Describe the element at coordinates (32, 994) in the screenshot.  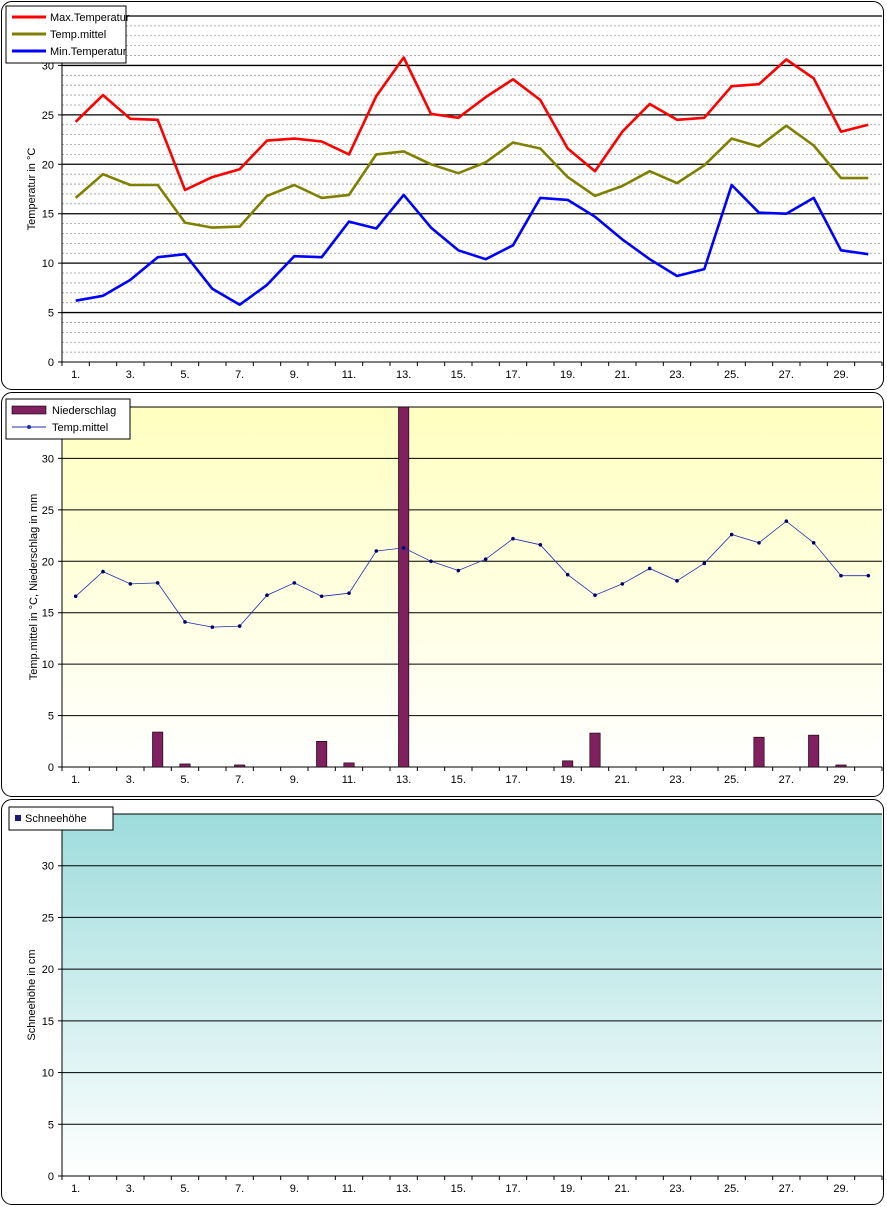
I see `y-axis-label: Schneehöhe in cm` at that location.